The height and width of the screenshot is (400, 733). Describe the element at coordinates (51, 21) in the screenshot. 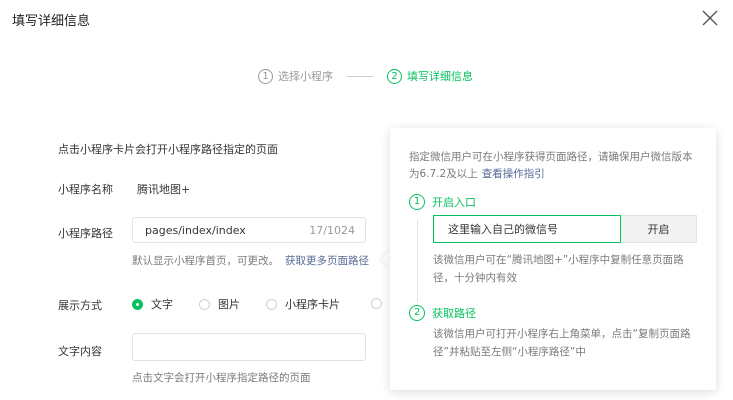

I see `dialog-title: 填写详细信息` at that location.